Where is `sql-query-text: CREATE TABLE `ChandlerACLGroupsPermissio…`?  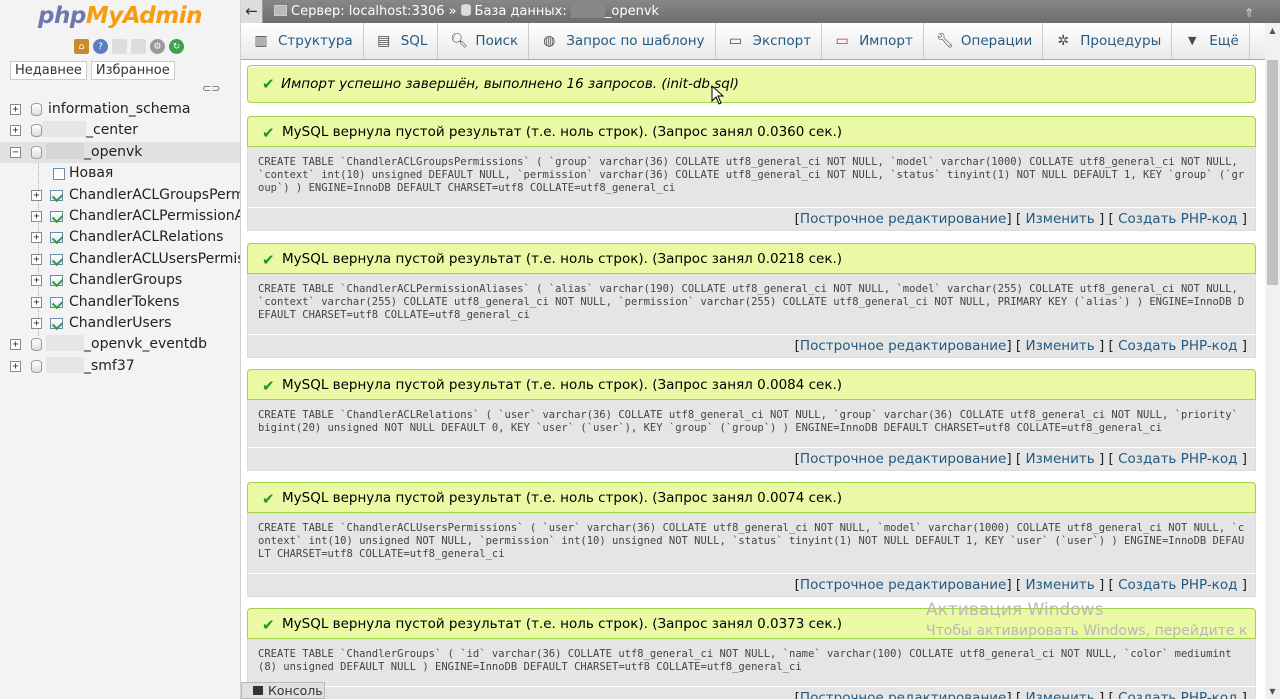
sql-query-text: CREATE TABLE `ChandlerACLGroupsPermissio… is located at coordinates (751, 177).